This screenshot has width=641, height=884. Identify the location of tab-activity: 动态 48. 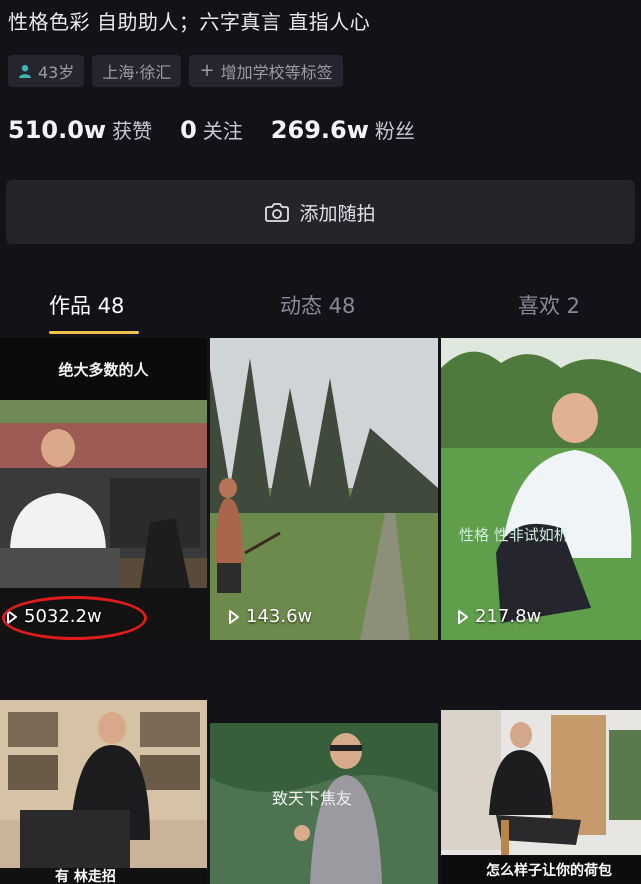
(317, 305).